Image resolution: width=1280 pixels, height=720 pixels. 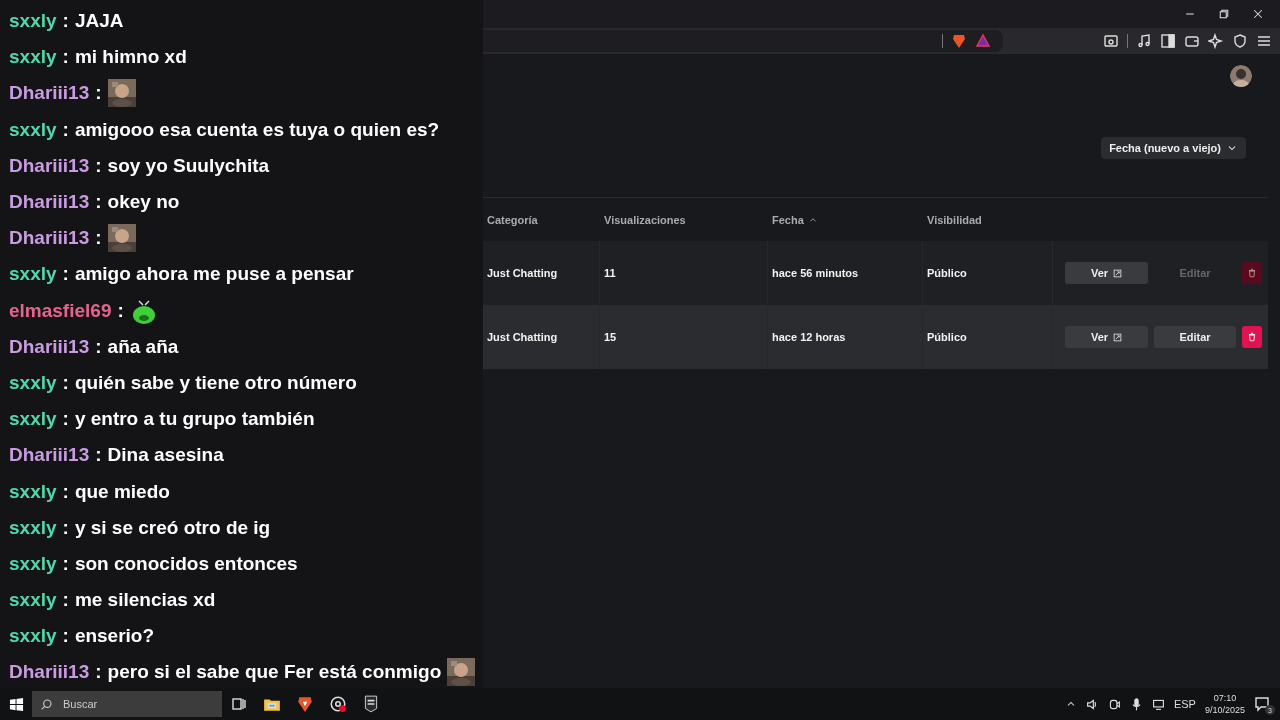 I want to click on chat-message: pero si el sabe que Fer está conmigo, so click(x=274, y=672).